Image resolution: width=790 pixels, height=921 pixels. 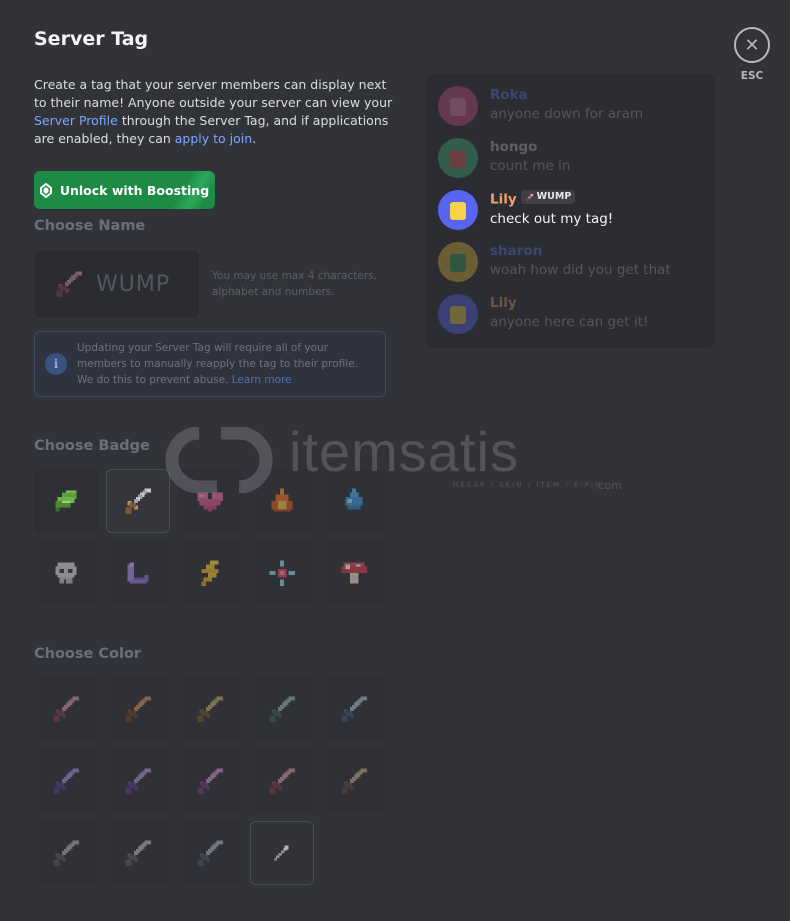 What do you see at coordinates (90, 226) in the screenshot?
I see `choose-name-heading: Choose Name` at bounding box center [90, 226].